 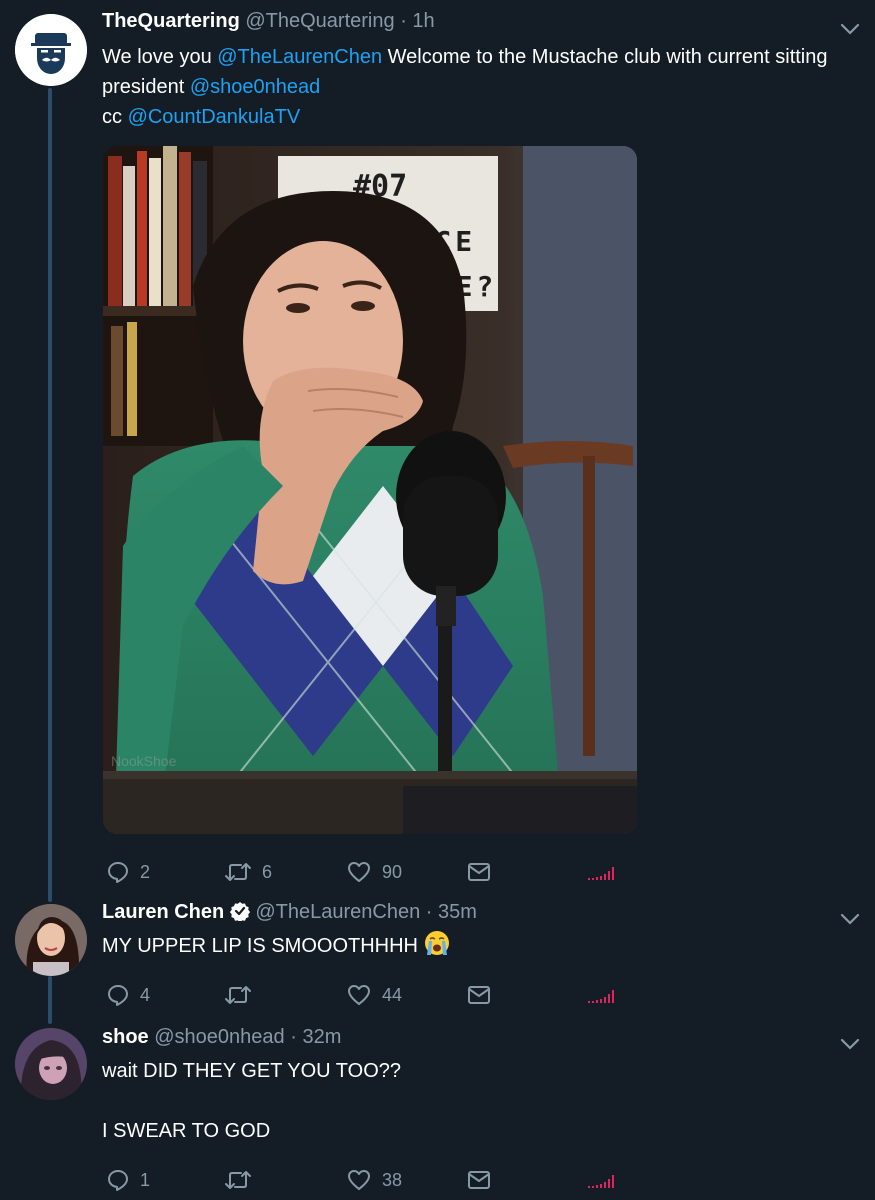 I want to click on reply-button: 1, so click(x=128, y=1180).